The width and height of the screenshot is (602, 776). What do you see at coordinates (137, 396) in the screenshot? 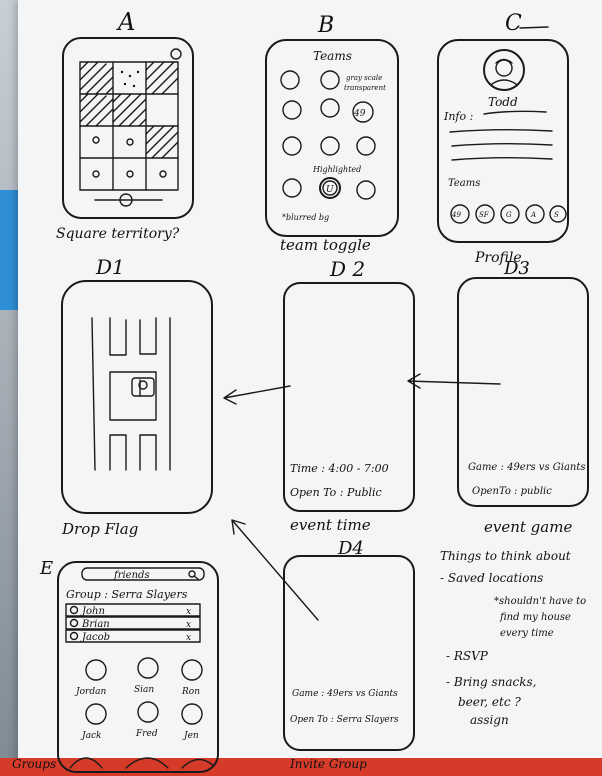
I see `phone-d1: D1 Drop Flag` at bounding box center [137, 396].